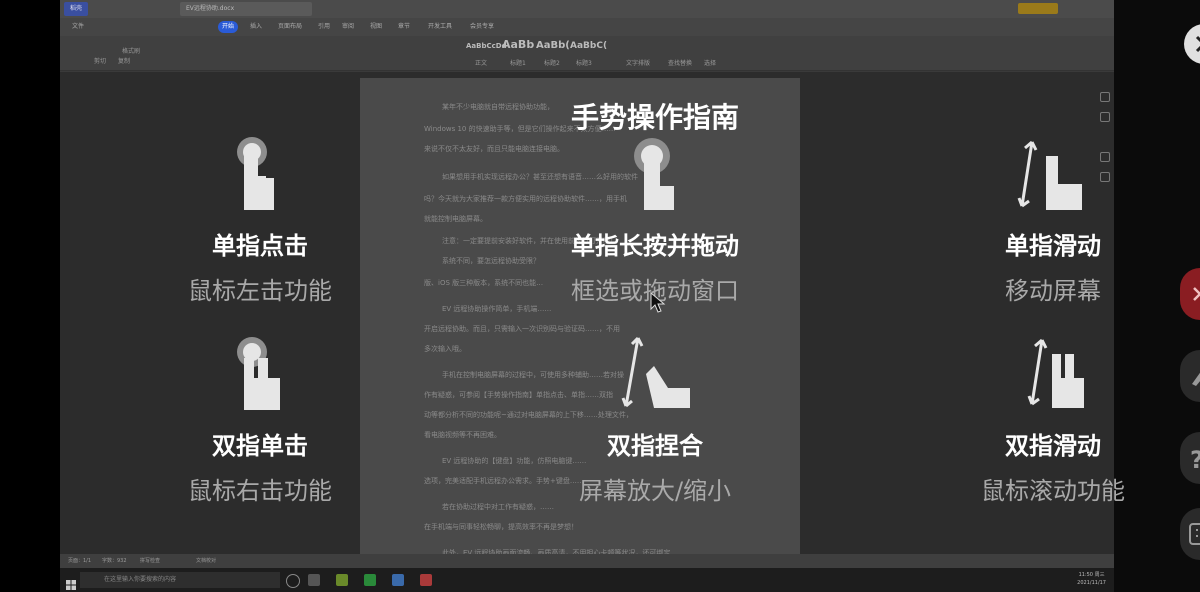  Describe the element at coordinates (1052, 376) in the screenshot. I see `two-finger-swipe-icon` at that location.